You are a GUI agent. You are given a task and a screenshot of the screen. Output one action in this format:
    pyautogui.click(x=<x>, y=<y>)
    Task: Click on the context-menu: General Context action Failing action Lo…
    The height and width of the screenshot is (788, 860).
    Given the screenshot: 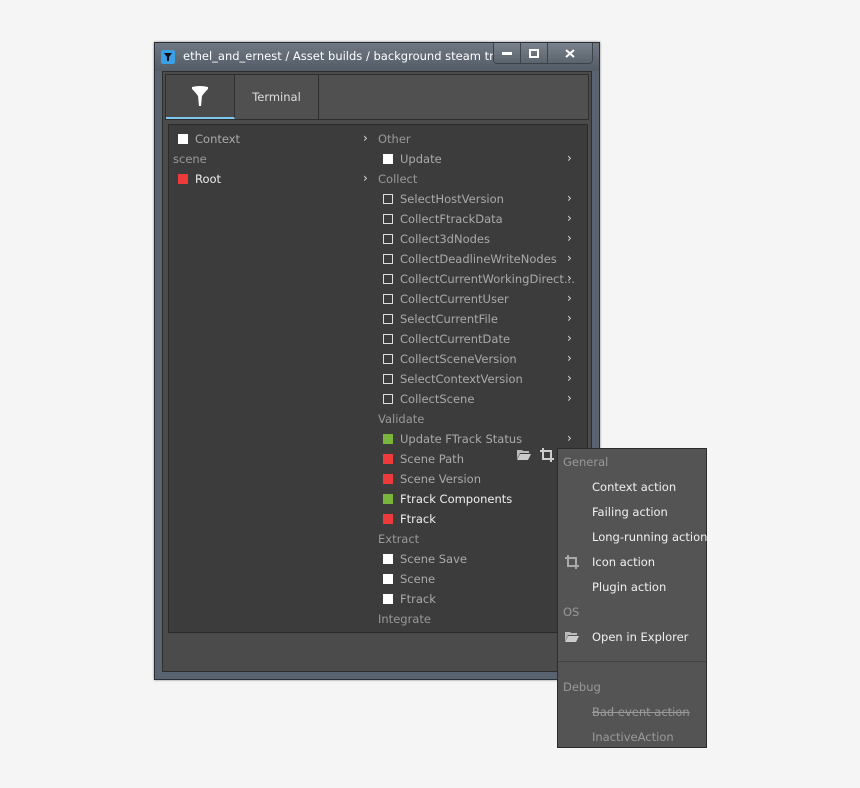 What is the action you would take?
    pyautogui.click(x=632, y=598)
    